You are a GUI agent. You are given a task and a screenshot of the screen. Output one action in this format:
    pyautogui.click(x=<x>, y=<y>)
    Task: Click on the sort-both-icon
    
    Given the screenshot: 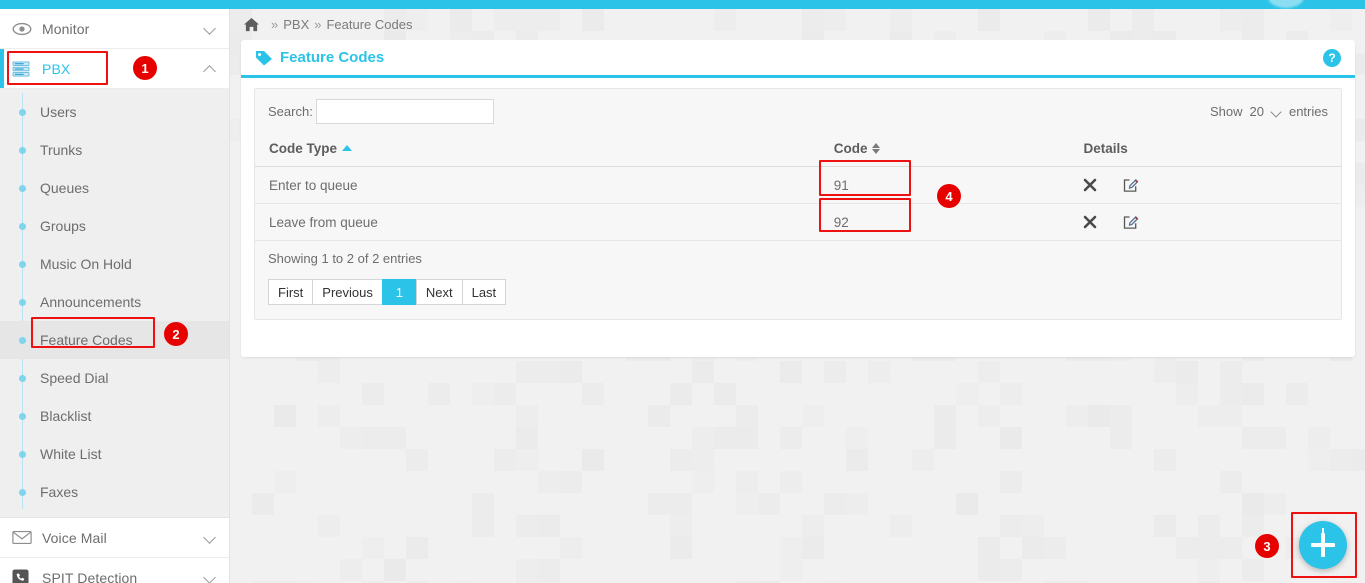 What is the action you would take?
    pyautogui.click(x=876, y=148)
    